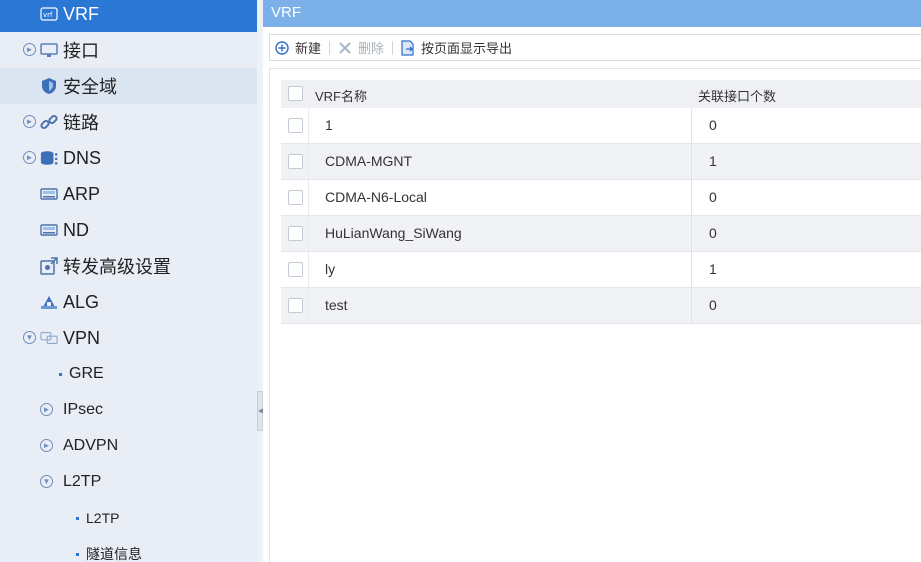 The height and width of the screenshot is (562, 921). I want to click on forward-settings-icon, so click(49, 266).